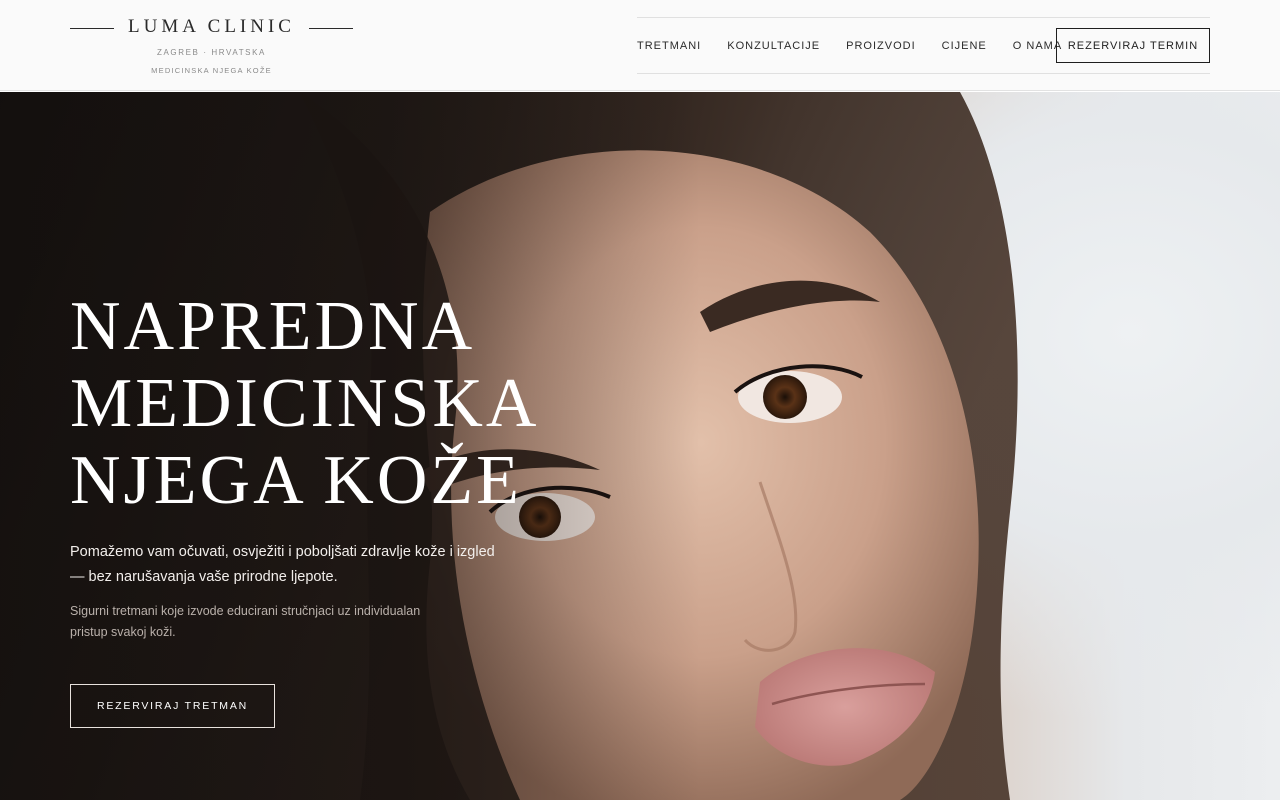 Image resolution: width=1280 pixels, height=800 pixels. Describe the element at coordinates (964, 46) in the screenshot. I see `nav-item-cijene: CIJENE` at that location.